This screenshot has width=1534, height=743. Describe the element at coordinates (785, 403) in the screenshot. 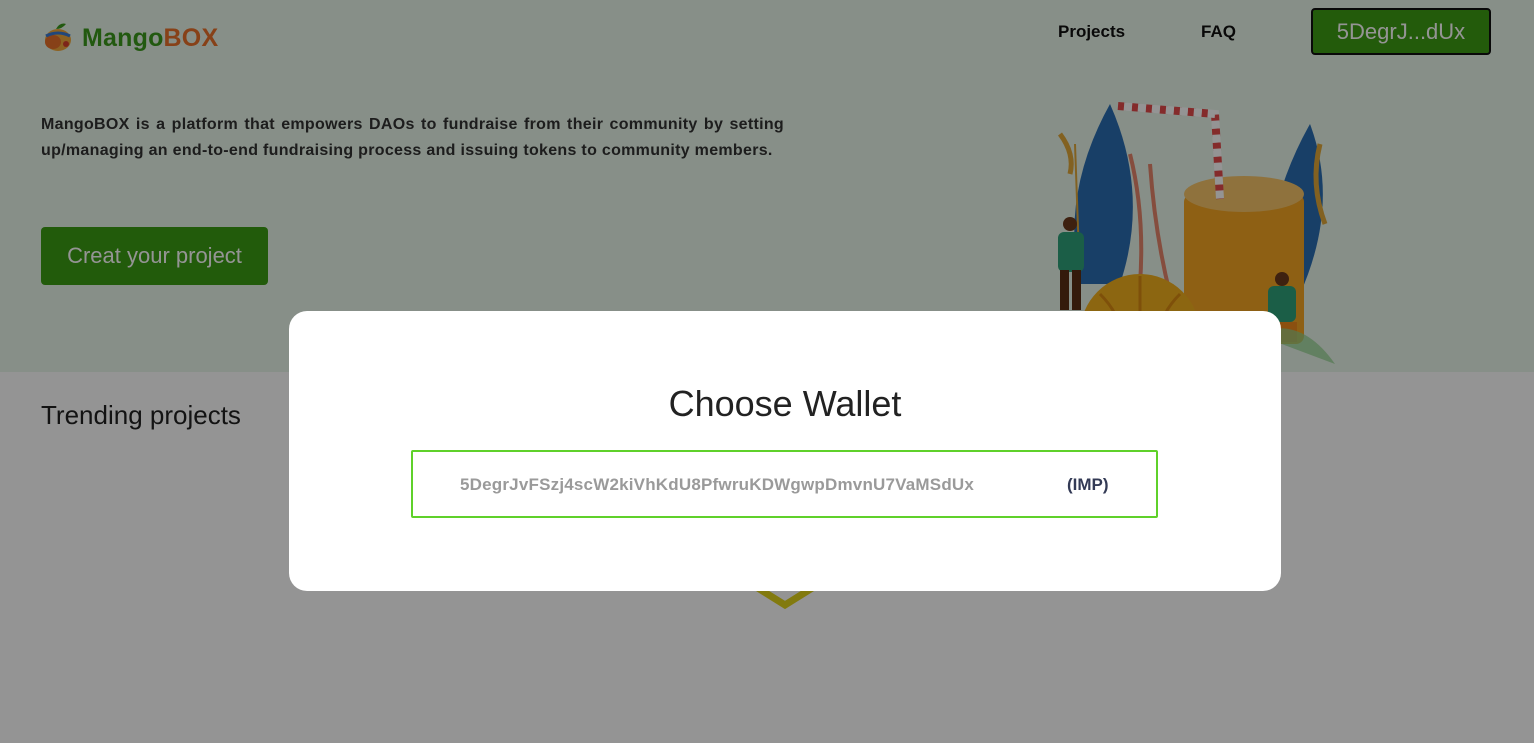

I see `modal-title: Choose Wallet` at that location.